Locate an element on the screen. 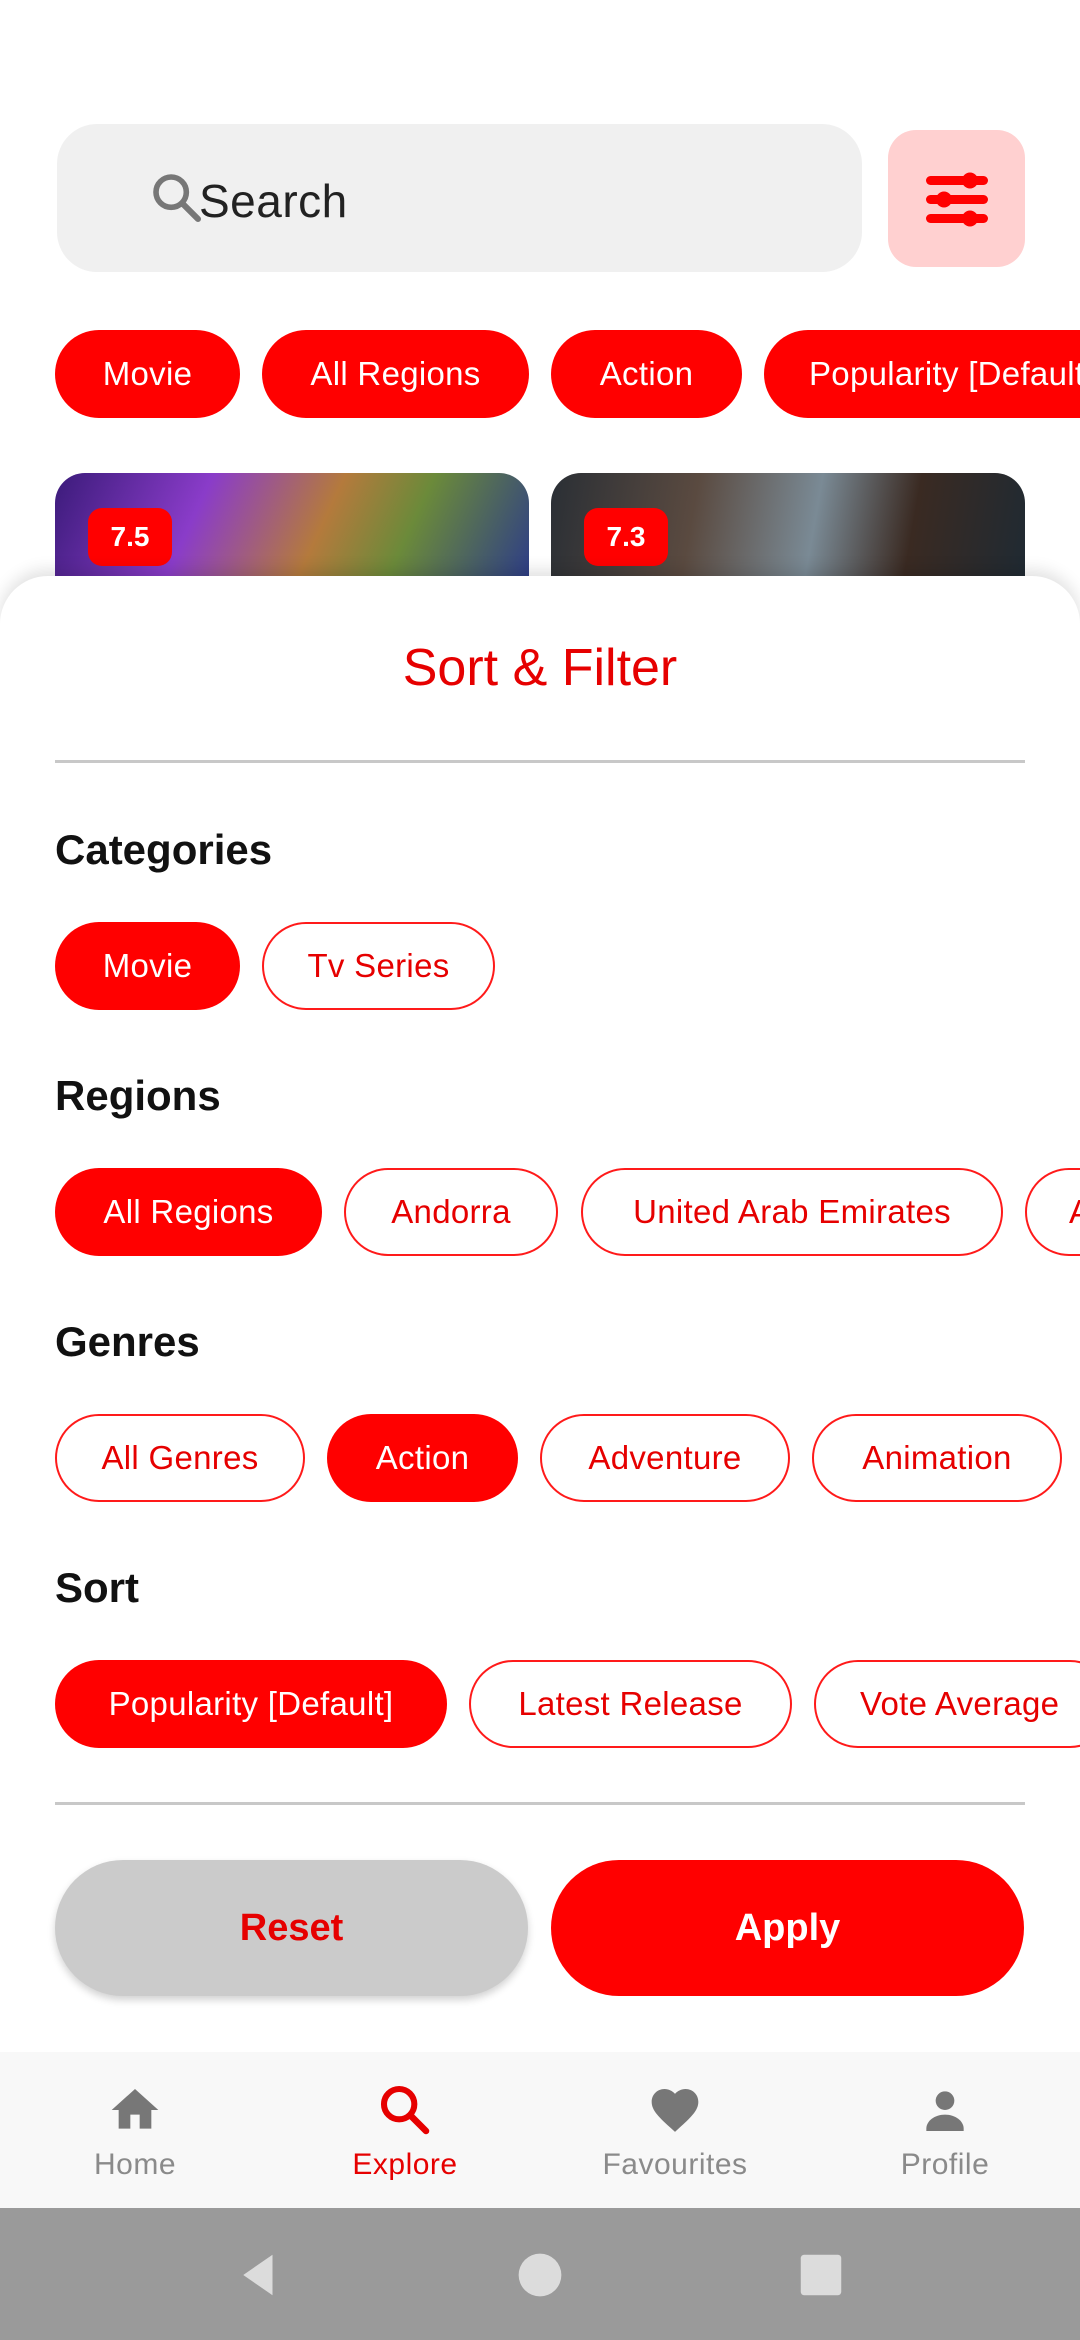 Image resolution: width=1080 pixels, height=2340 pixels. region-chip-andorra: Andorra is located at coordinates (451, 1212).